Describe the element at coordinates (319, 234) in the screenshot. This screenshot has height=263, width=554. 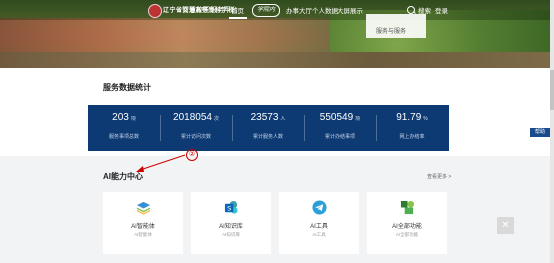
I see `card-subtitle: AI工具` at that location.